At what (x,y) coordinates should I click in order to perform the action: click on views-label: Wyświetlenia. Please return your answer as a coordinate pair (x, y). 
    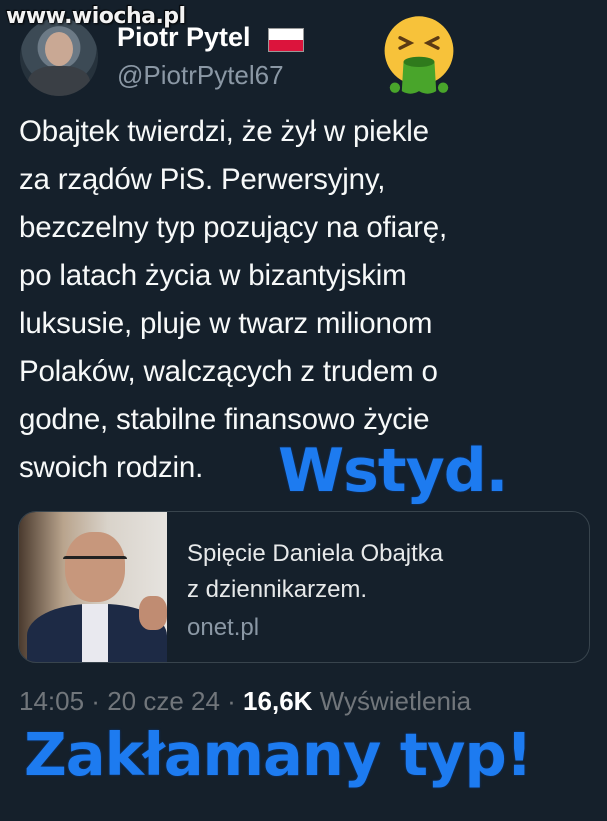
    Looking at the image, I should click on (392, 701).